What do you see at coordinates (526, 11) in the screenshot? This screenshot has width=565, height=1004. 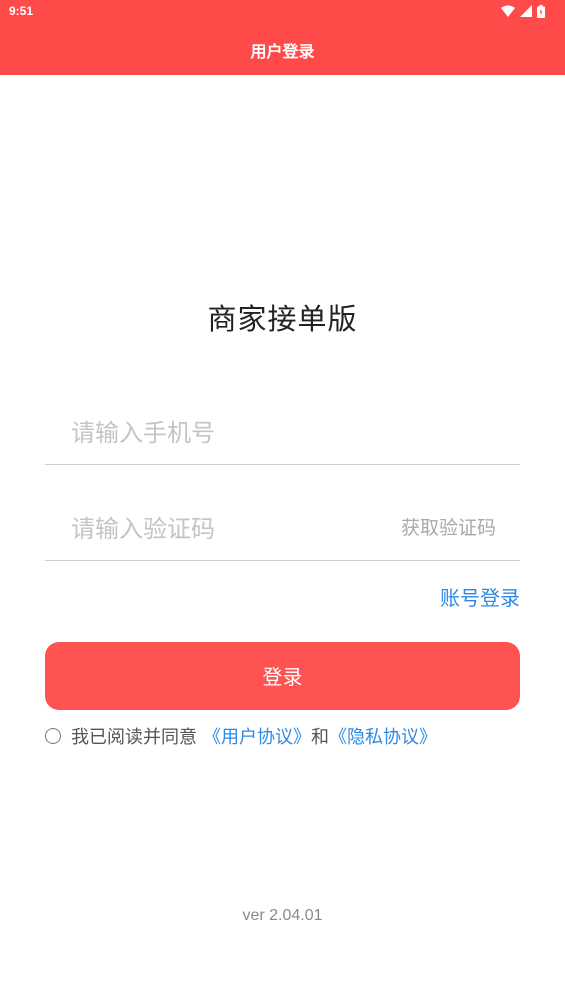 I see `signal-icon` at bounding box center [526, 11].